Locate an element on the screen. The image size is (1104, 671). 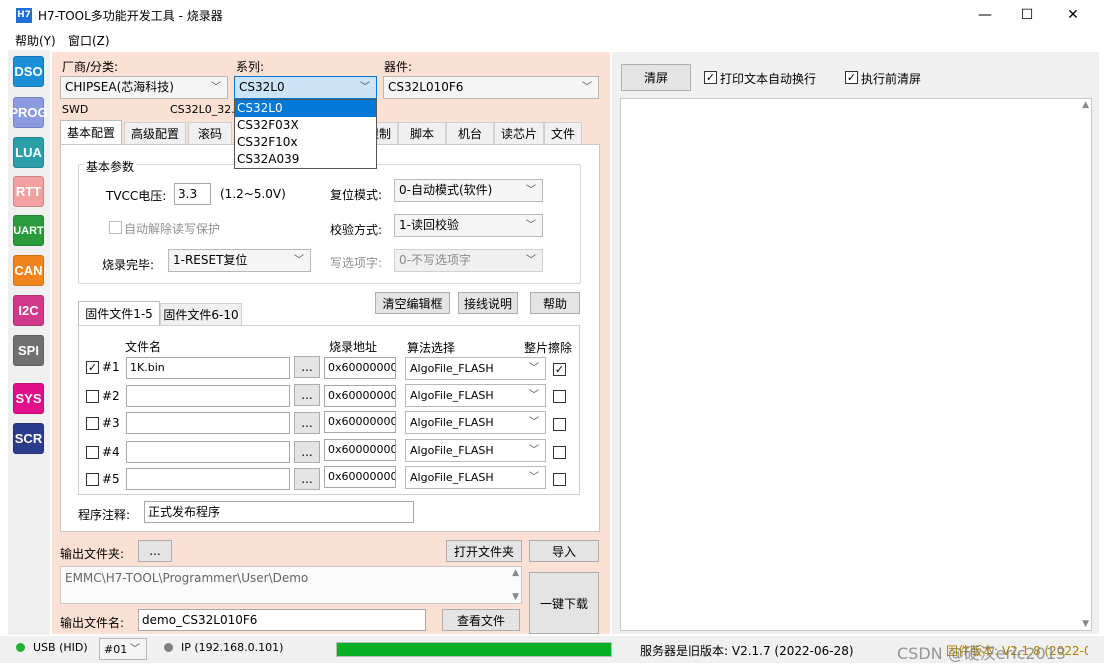
device-value: CS32L010F6 is located at coordinates (426, 87).